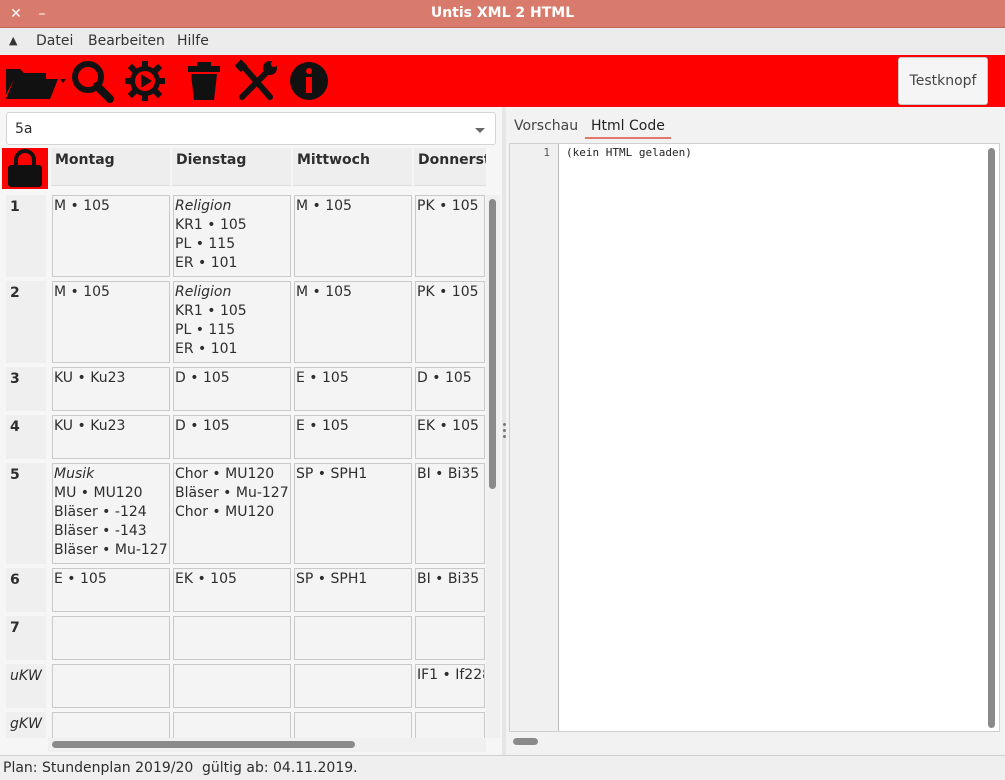 This screenshot has height=780, width=1005. What do you see at coordinates (534, 437) in the screenshot?
I see `line-number-gutter: 1` at bounding box center [534, 437].